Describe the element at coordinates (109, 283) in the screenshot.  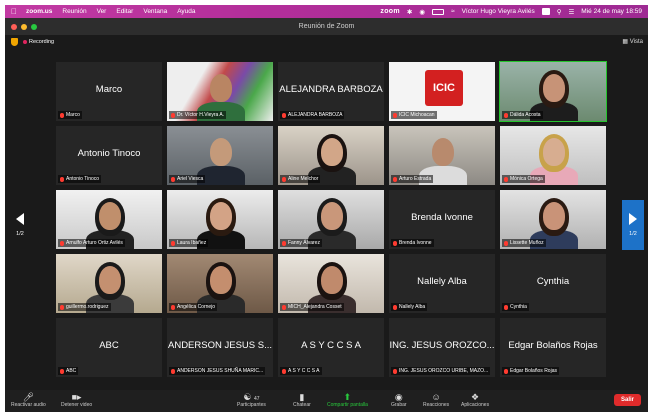
I see `participant-tile: guillermo.rodriguez` at that location.